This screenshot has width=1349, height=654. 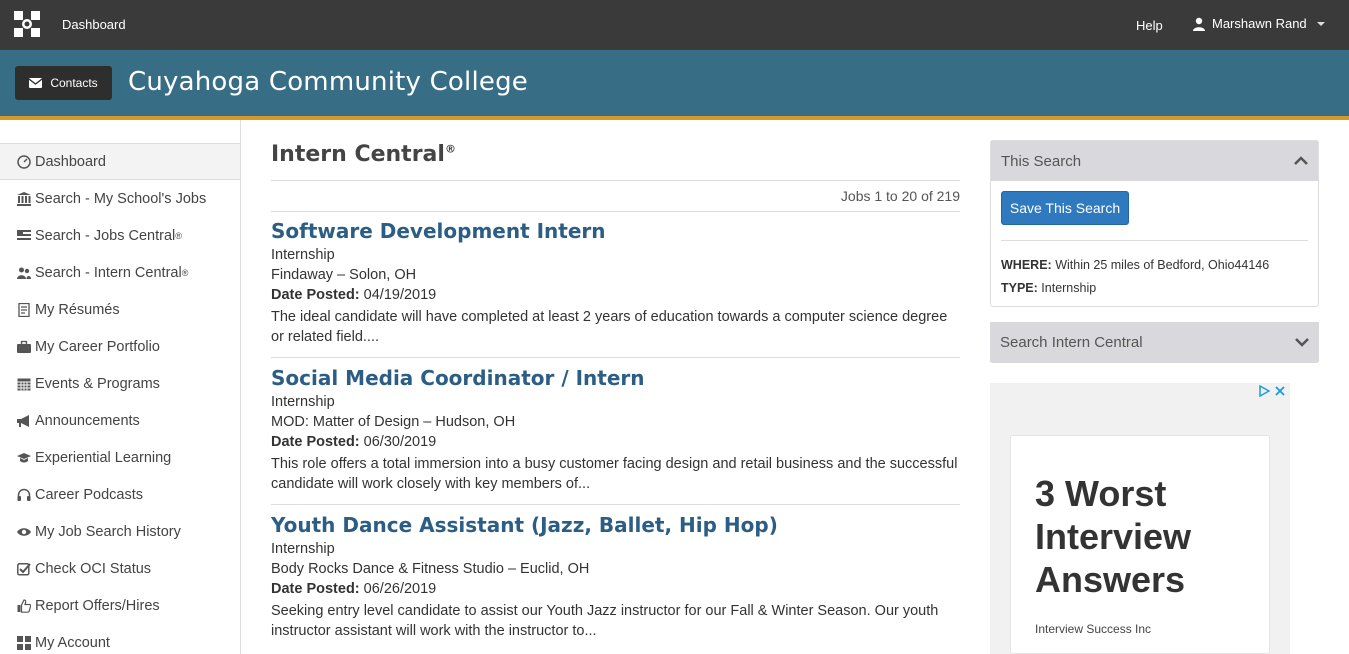 What do you see at coordinates (74, 83) in the screenshot?
I see `contacts-label: Contacts` at bounding box center [74, 83].